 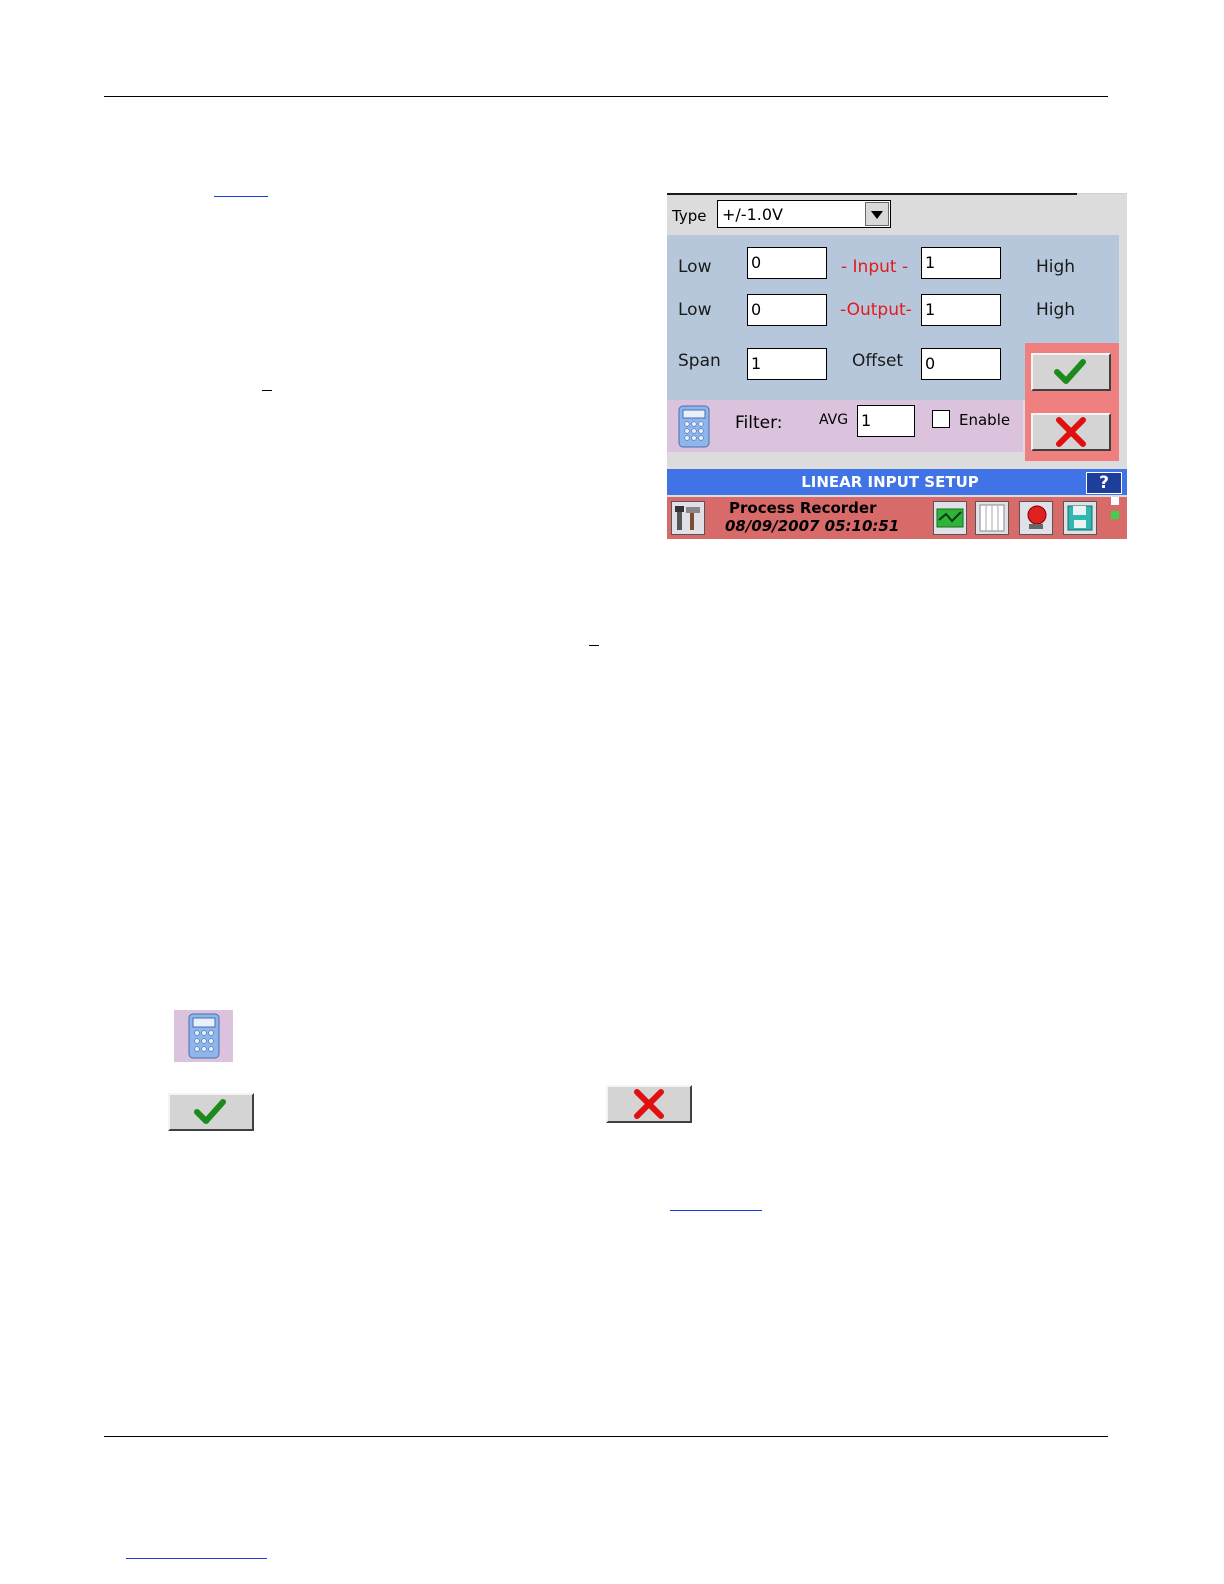 I want to click on cancel-button-standalone, so click(x=649, y=1104).